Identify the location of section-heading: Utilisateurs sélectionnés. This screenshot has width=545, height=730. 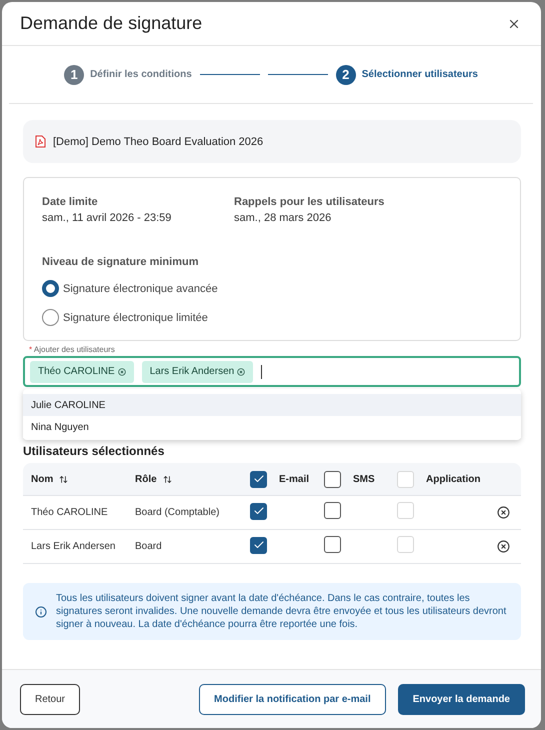
(94, 451).